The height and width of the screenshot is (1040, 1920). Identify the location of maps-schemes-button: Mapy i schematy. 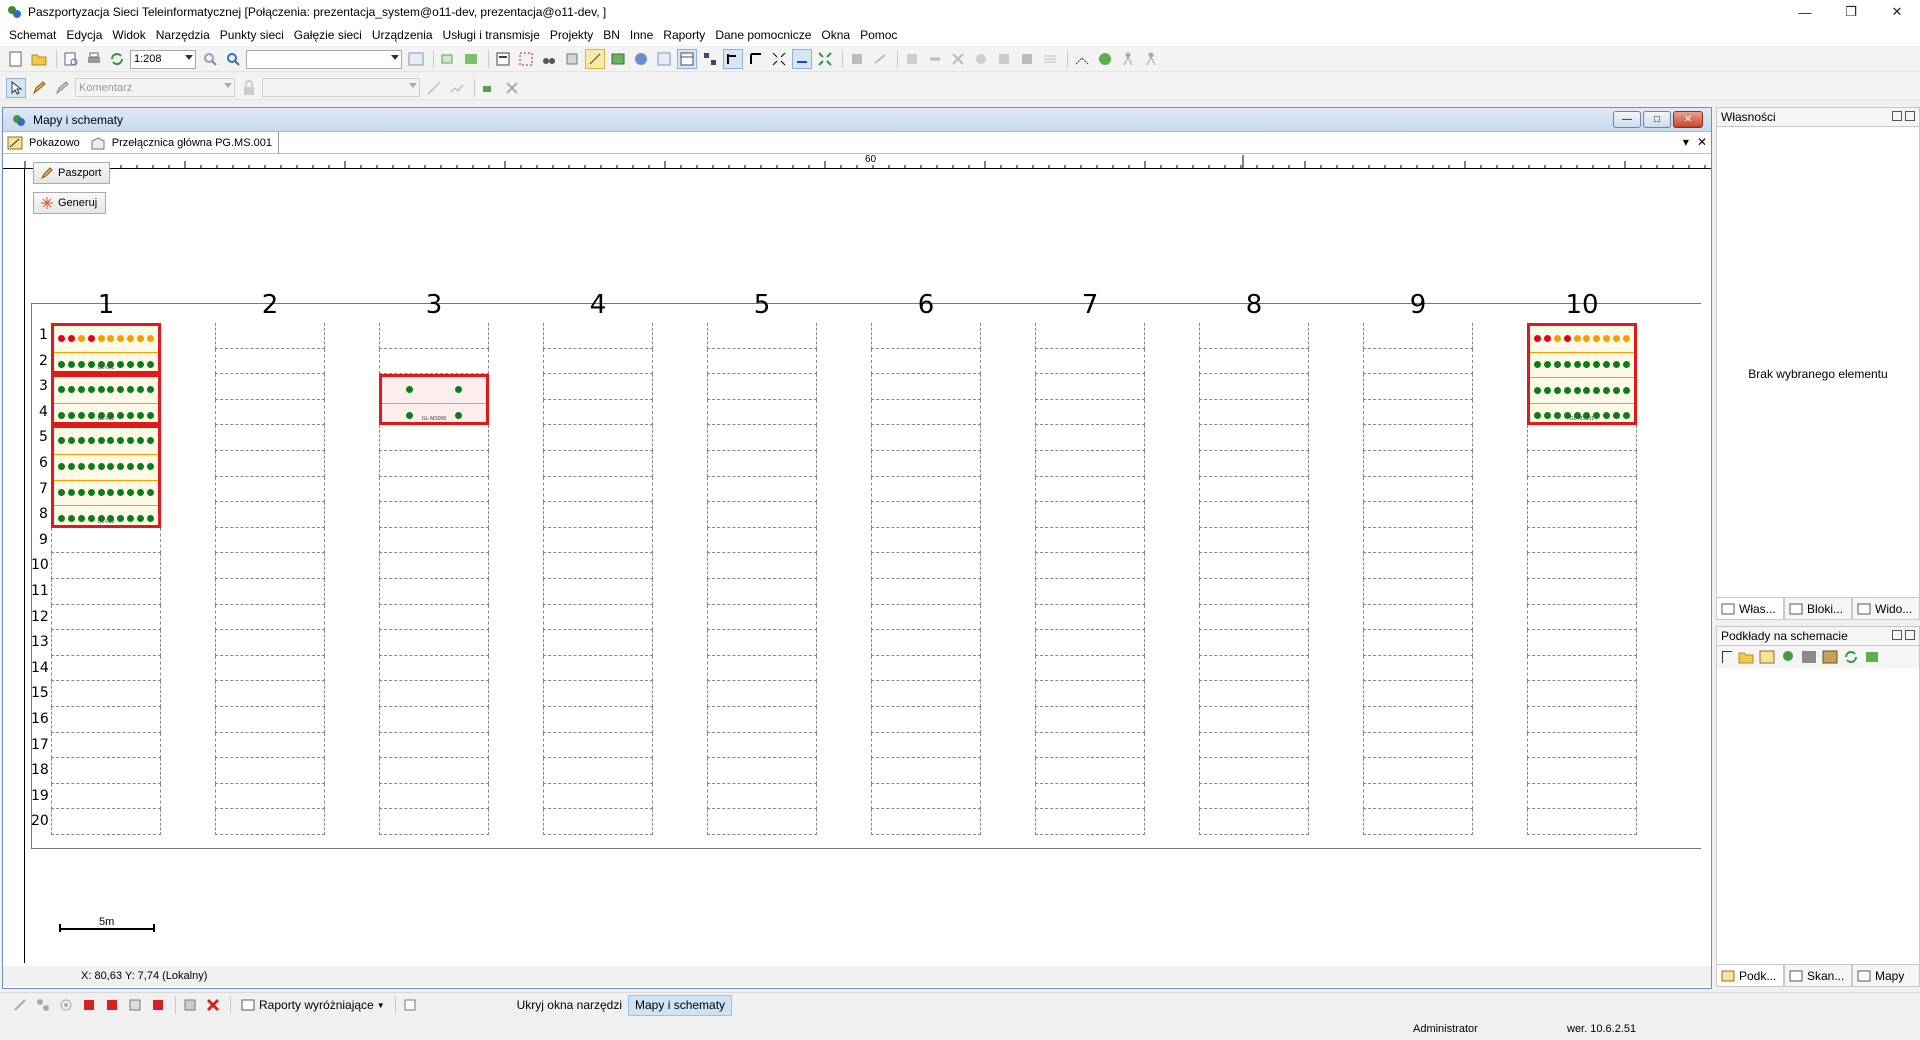
(680, 1005).